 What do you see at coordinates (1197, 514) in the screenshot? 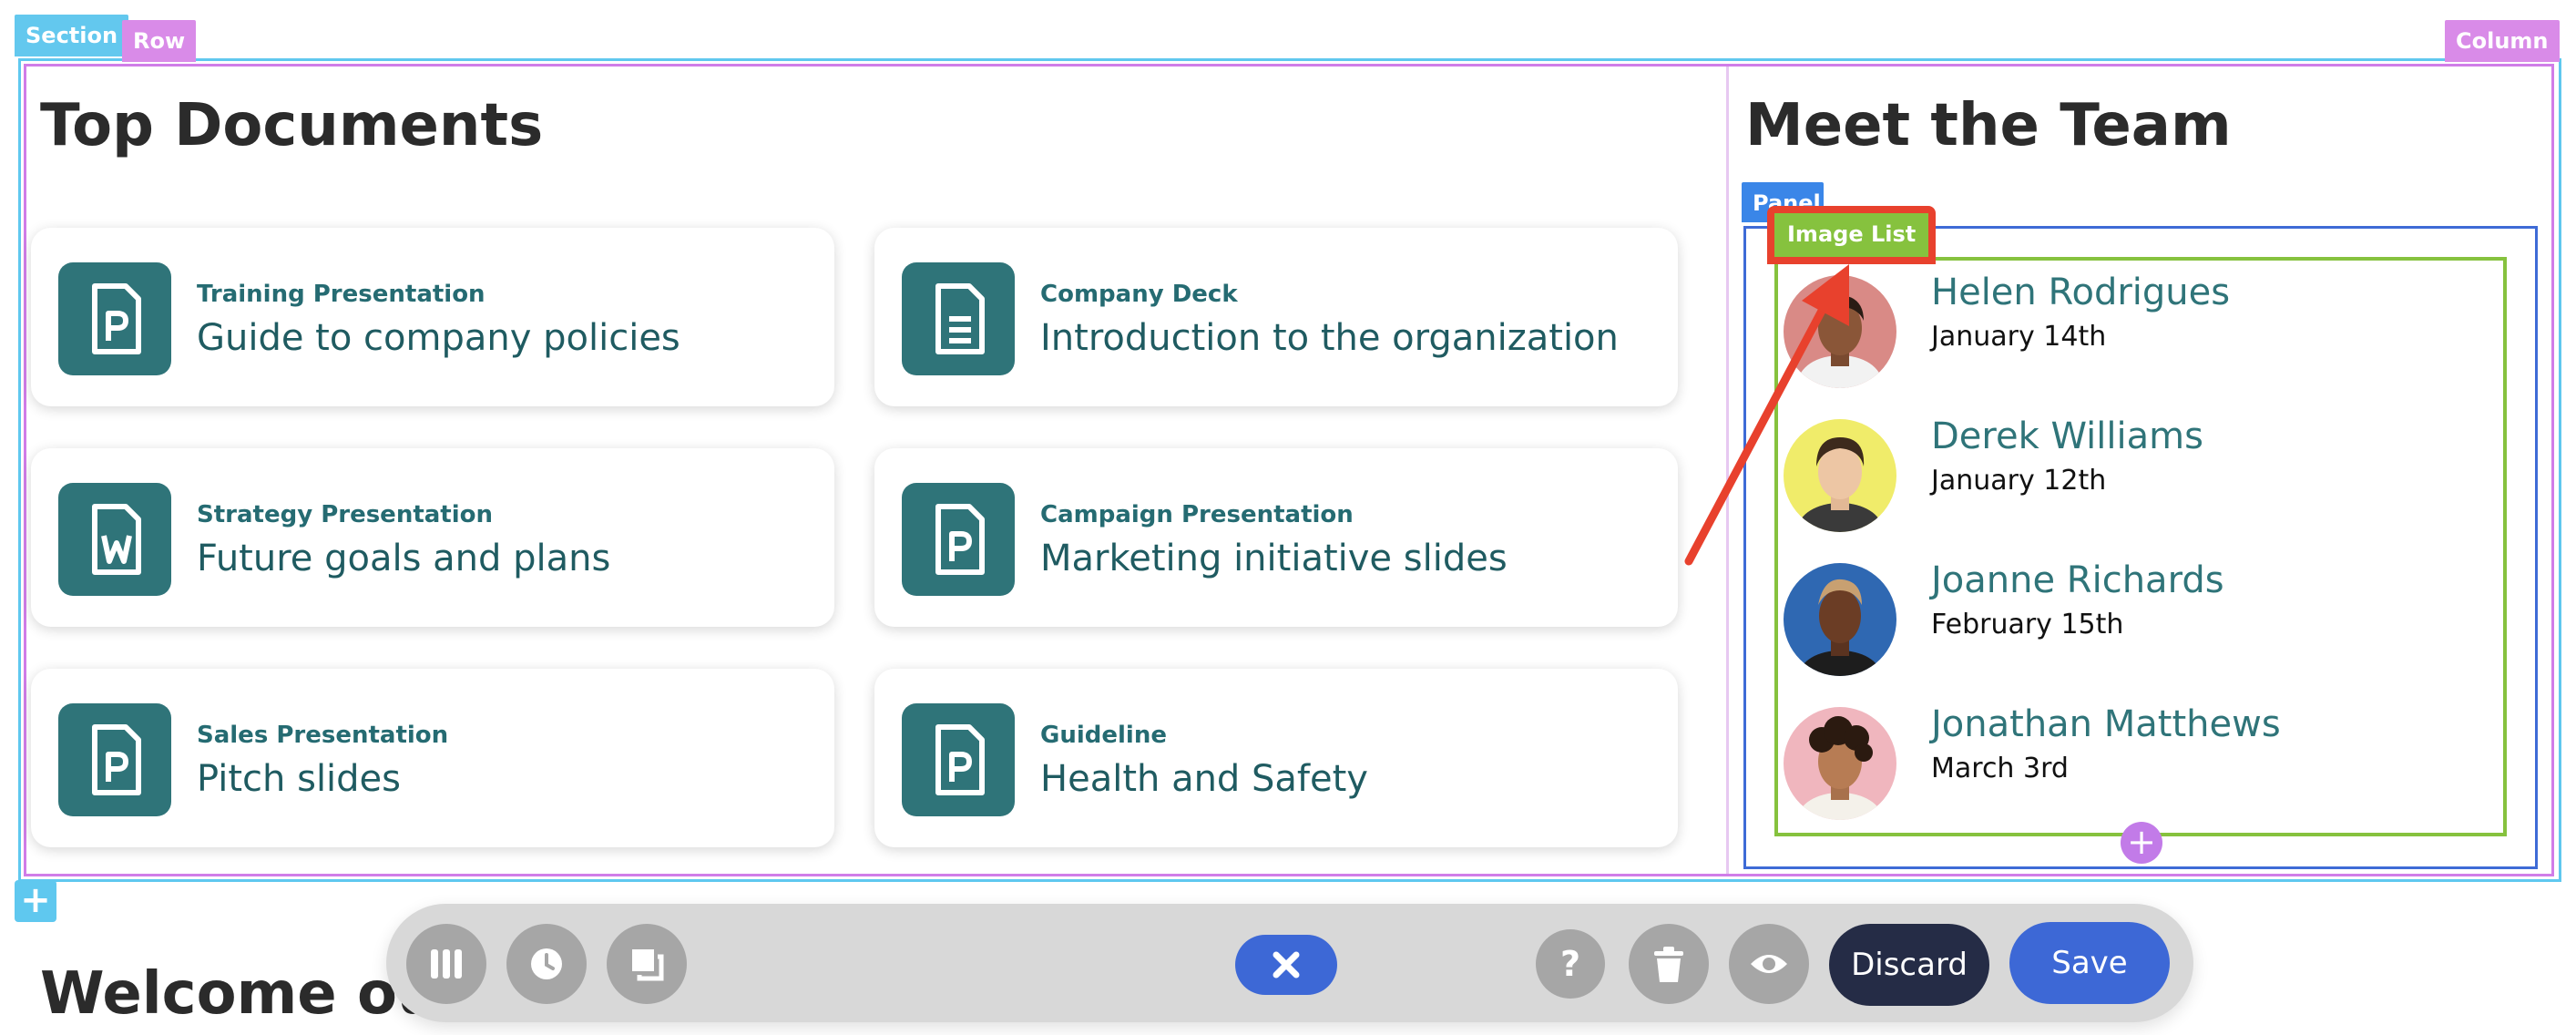
I see `doc-category: Campaign Presentation` at bounding box center [1197, 514].